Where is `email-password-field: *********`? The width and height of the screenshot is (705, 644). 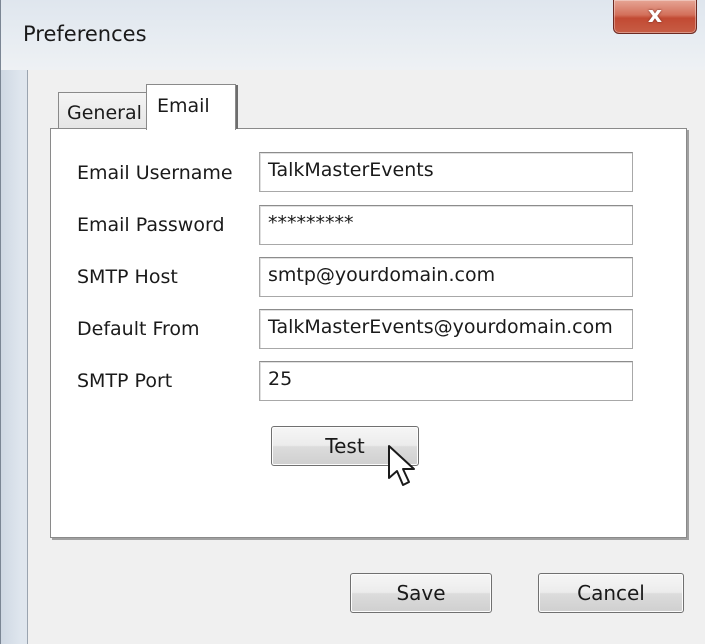
email-password-field: ********* is located at coordinates (446, 225).